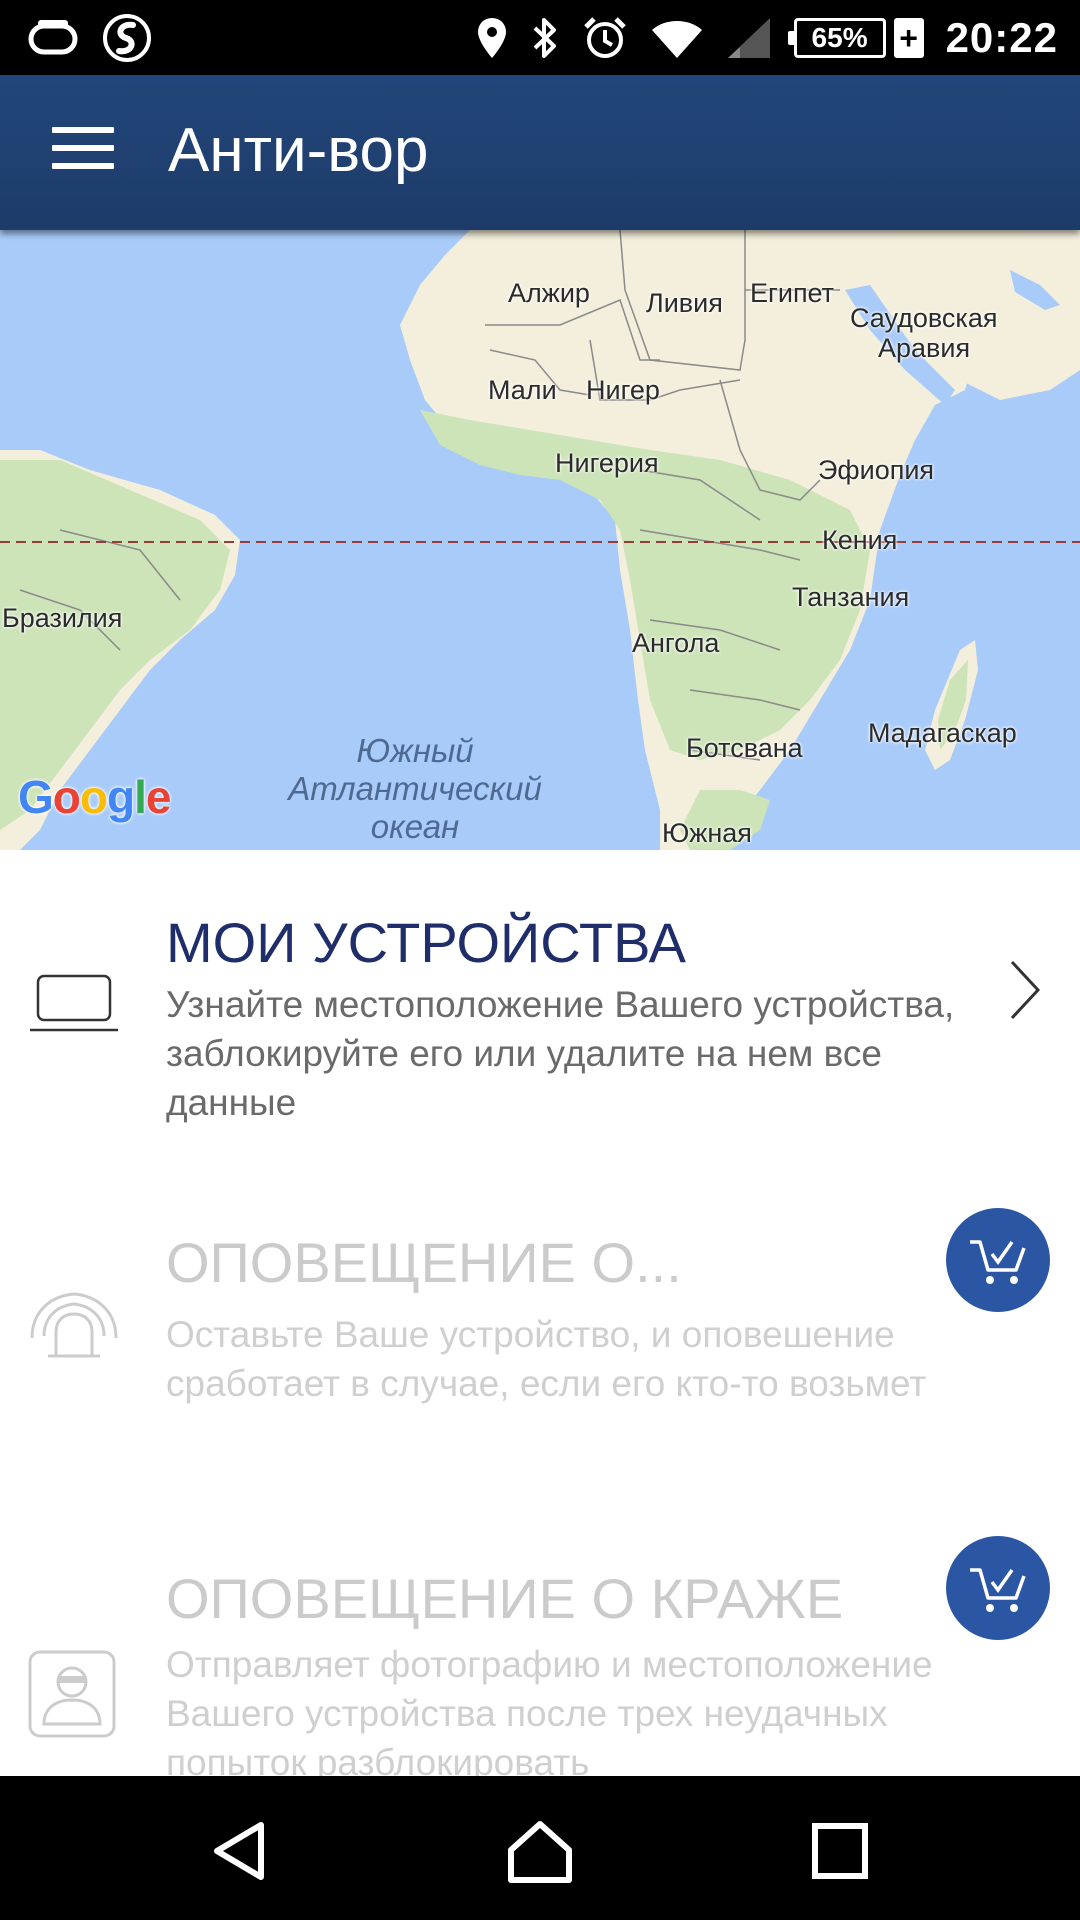 Image resolution: width=1080 pixels, height=1920 pixels. I want to click on map-label: Саудовская, so click(924, 318).